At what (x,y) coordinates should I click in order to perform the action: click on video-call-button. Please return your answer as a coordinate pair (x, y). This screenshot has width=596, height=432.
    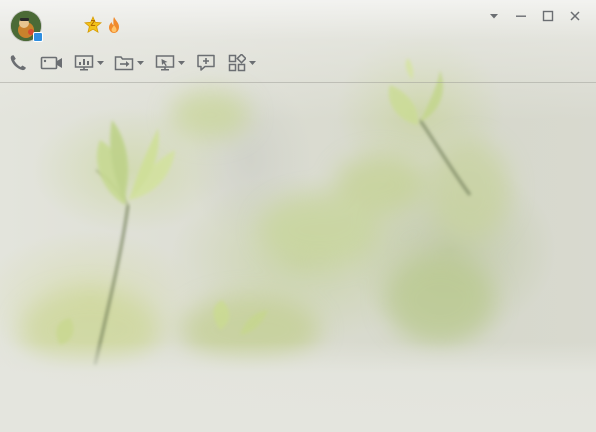
    Looking at the image, I should click on (52, 63).